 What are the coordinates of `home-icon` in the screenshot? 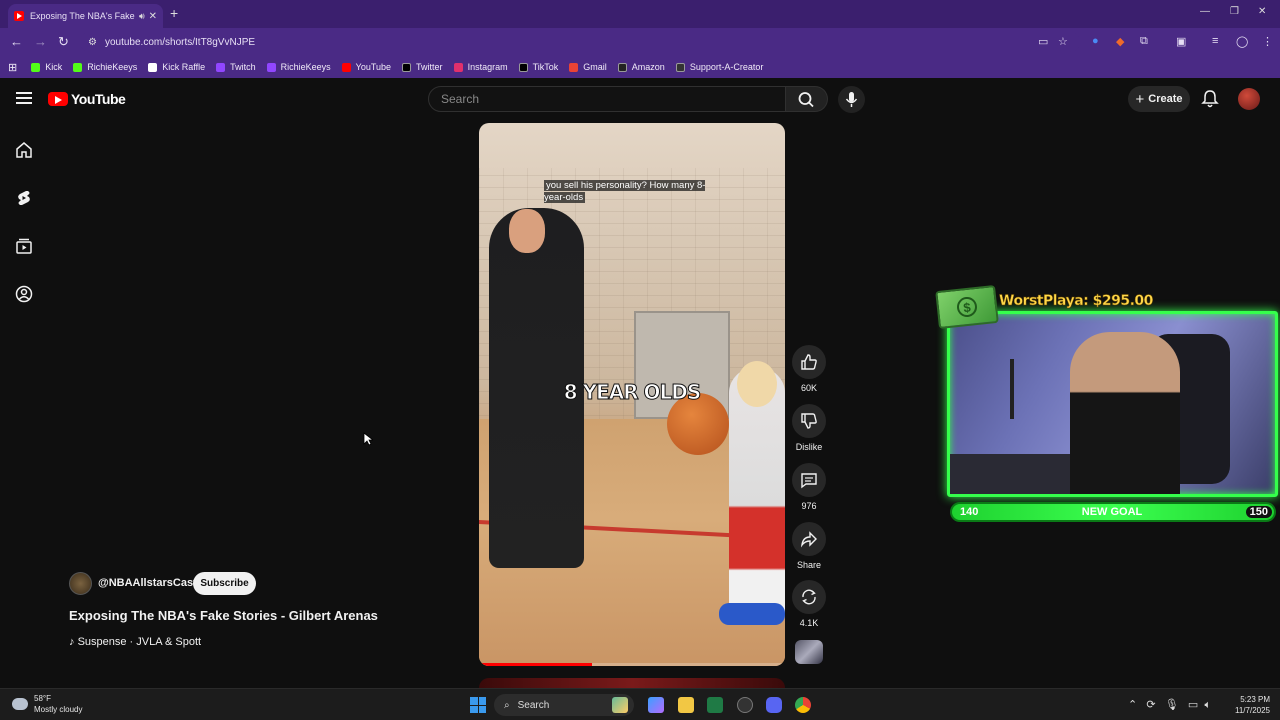 It's located at (24, 150).